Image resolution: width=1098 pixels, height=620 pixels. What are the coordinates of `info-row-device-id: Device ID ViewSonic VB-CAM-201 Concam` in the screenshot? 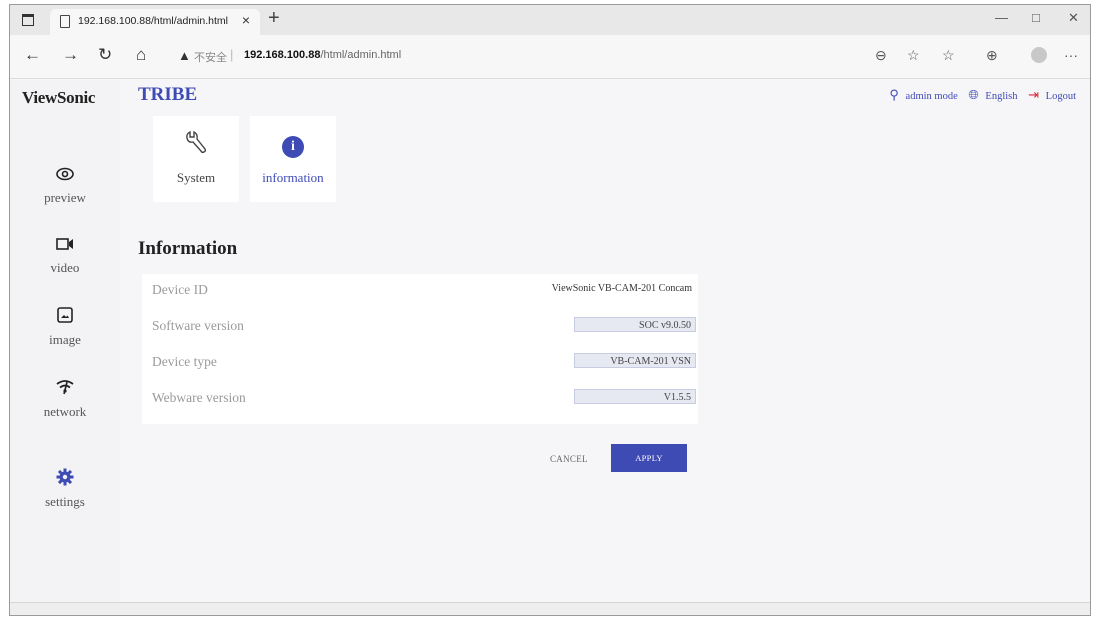 It's located at (420, 290).